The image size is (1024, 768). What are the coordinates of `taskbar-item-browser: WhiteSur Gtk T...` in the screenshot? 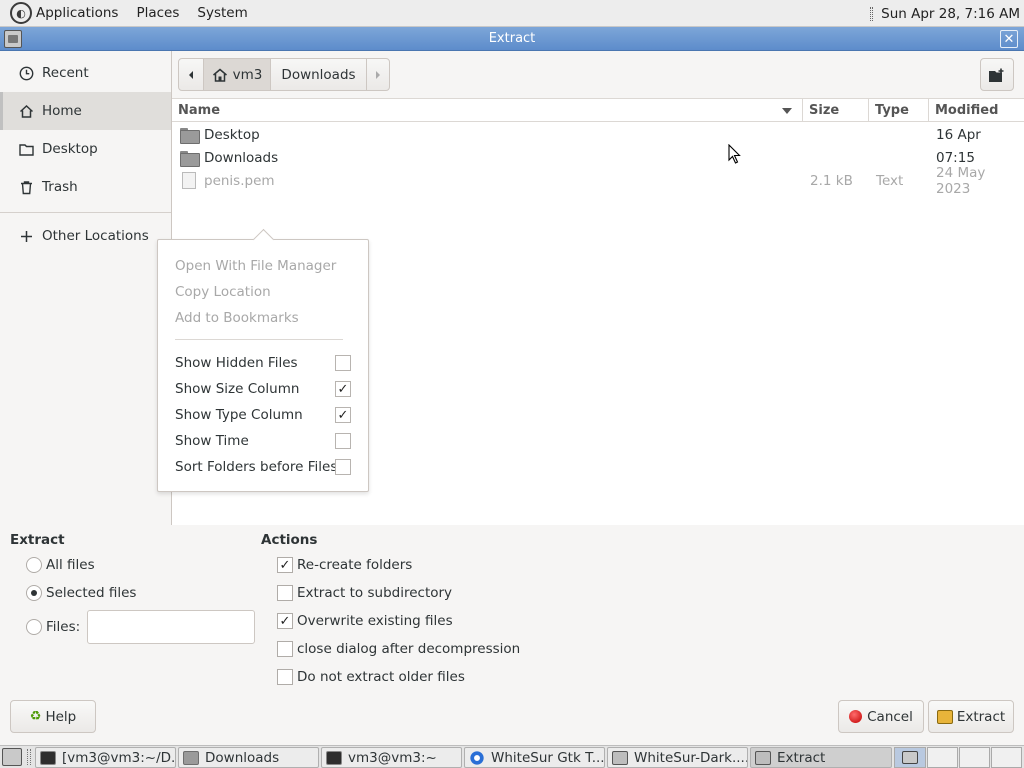 It's located at (534, 757).